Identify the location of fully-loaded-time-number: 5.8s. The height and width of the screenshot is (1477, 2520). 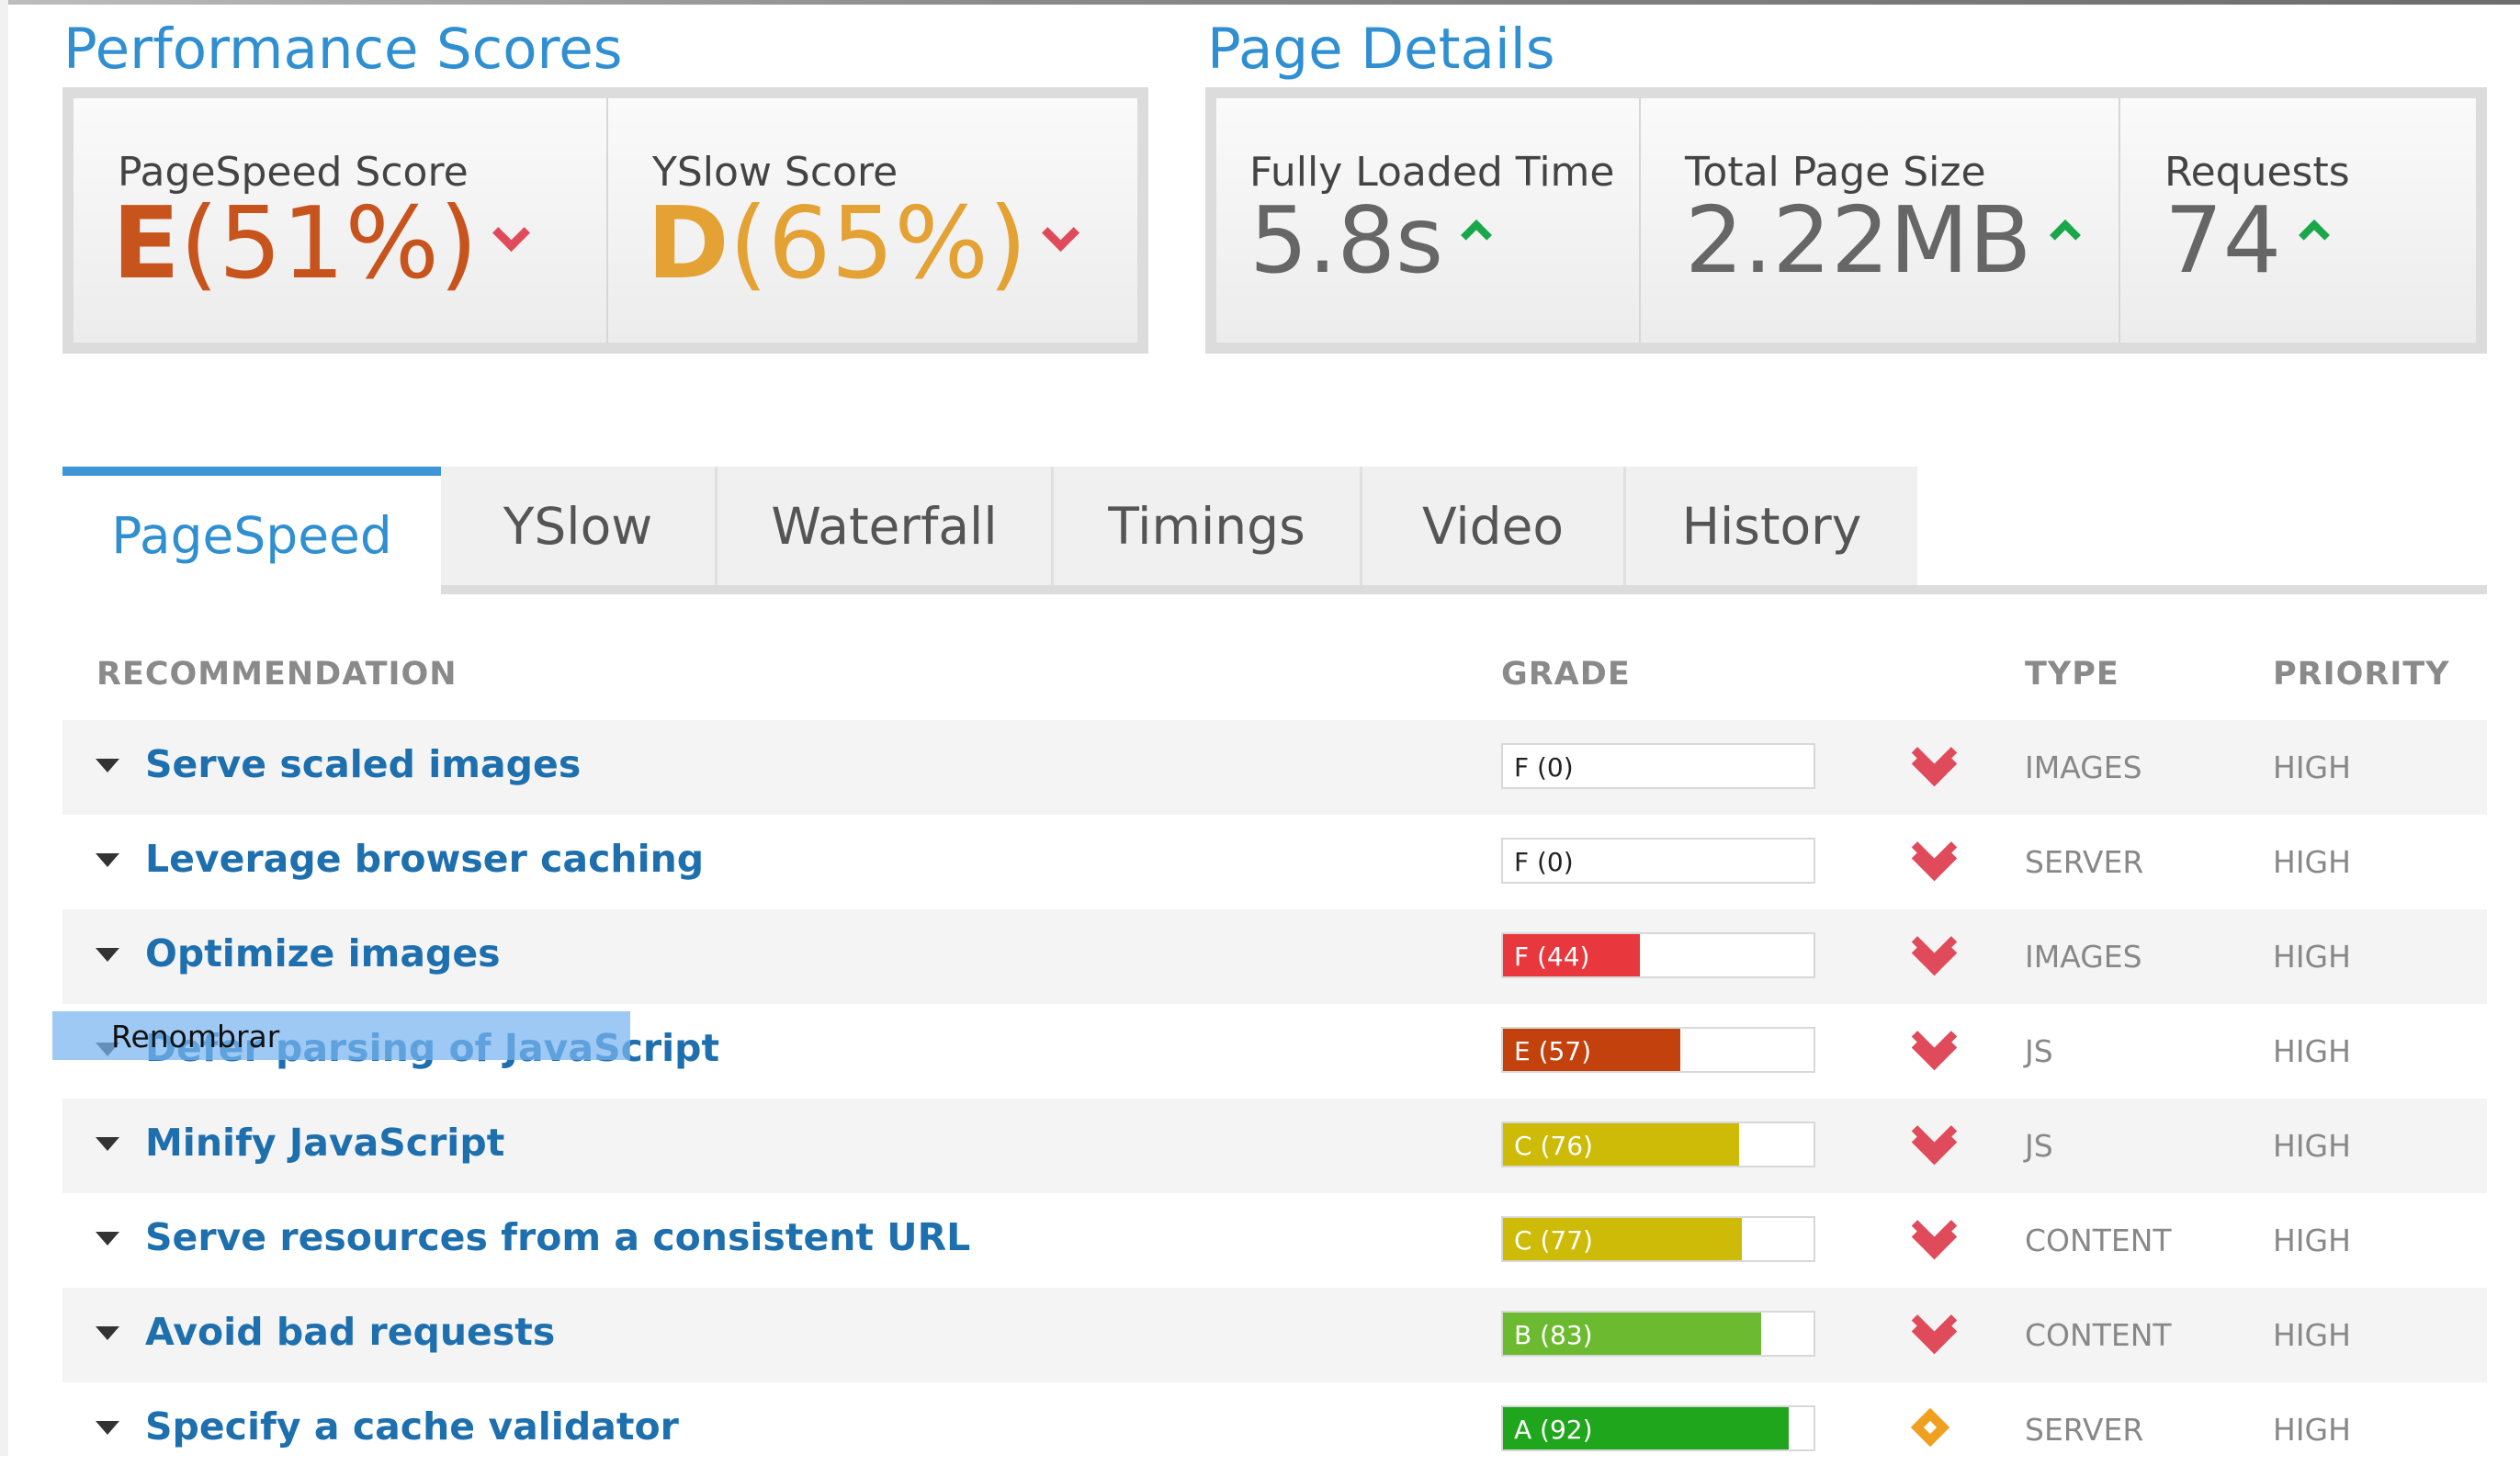
(1346, 240).